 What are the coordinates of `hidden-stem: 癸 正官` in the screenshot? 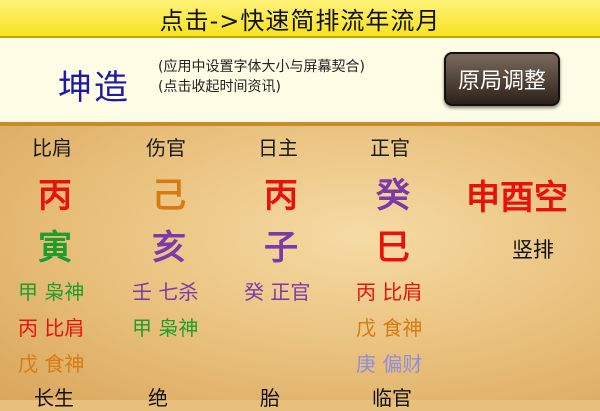 It's located at (277, 292).